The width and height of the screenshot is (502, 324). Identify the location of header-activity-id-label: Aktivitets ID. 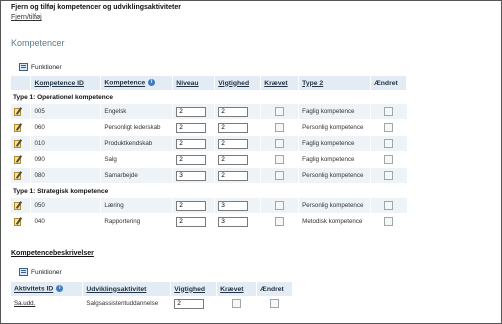
(34, 289).